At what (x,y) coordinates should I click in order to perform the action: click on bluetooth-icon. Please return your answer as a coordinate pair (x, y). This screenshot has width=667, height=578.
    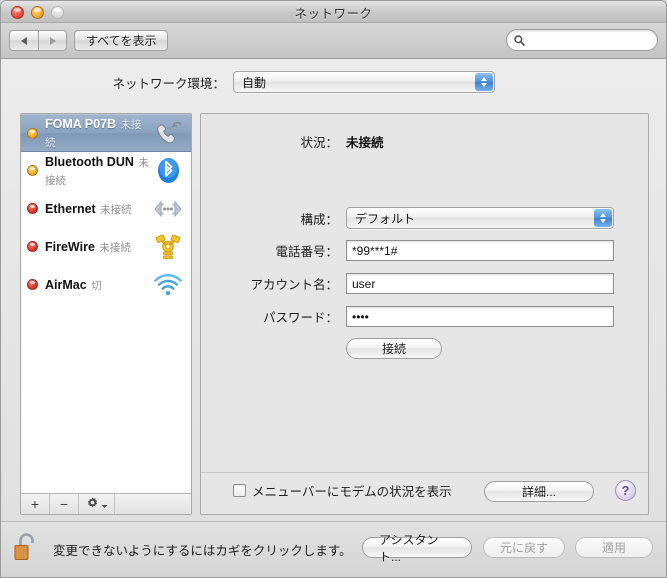
    Looking at the image, I should click on (168, 170).